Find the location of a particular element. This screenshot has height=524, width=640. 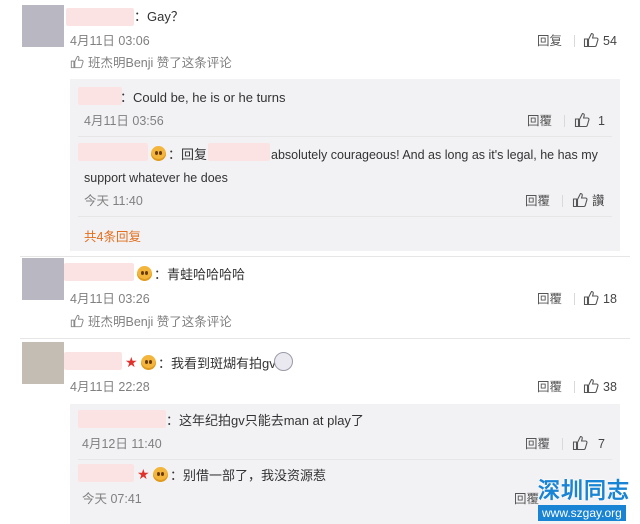

reply-text-continued: support whatever he does is located at coordinates (156, 178).